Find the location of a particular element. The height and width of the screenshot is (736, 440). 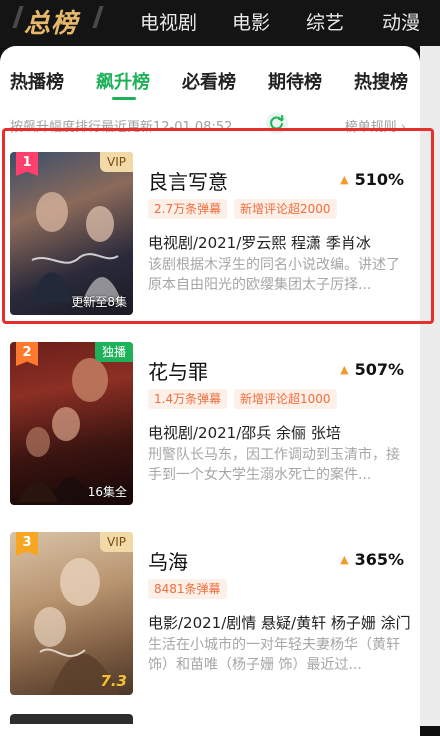

active-tab-indicator is located at coordinates (124, 98).